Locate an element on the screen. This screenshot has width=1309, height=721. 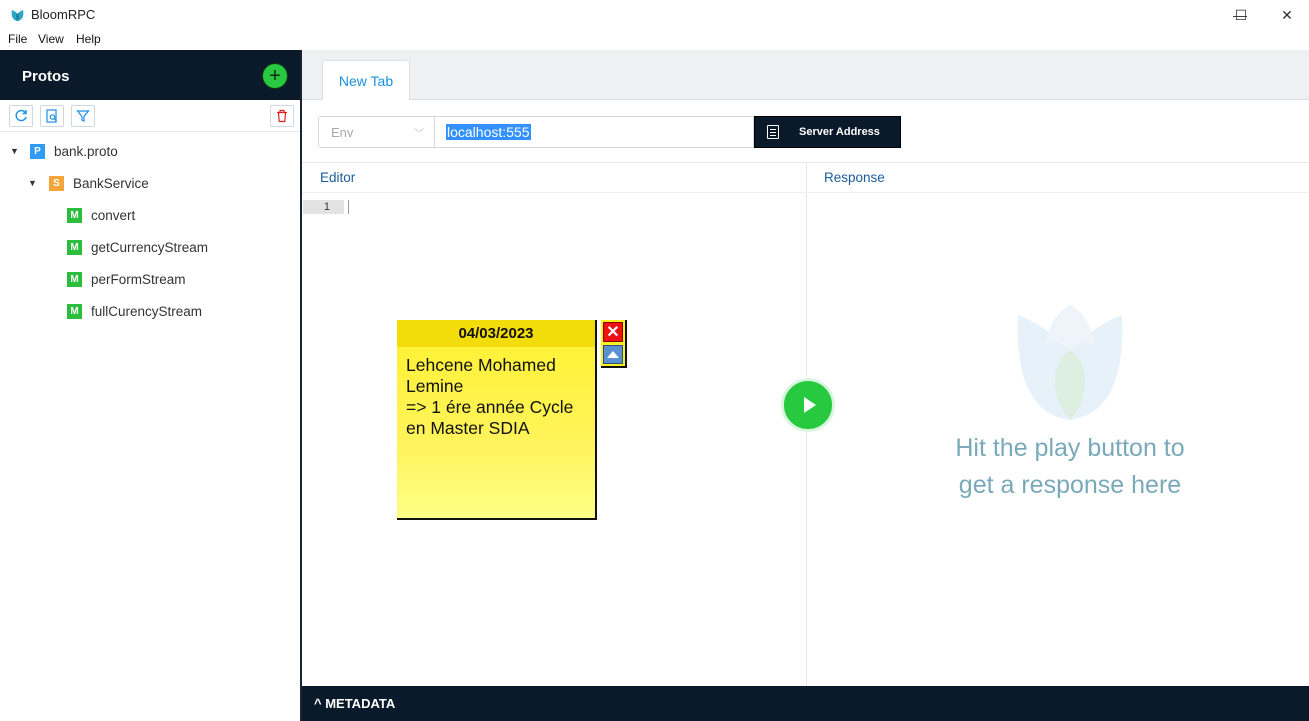
play-button is located at coordinates (808, 405).